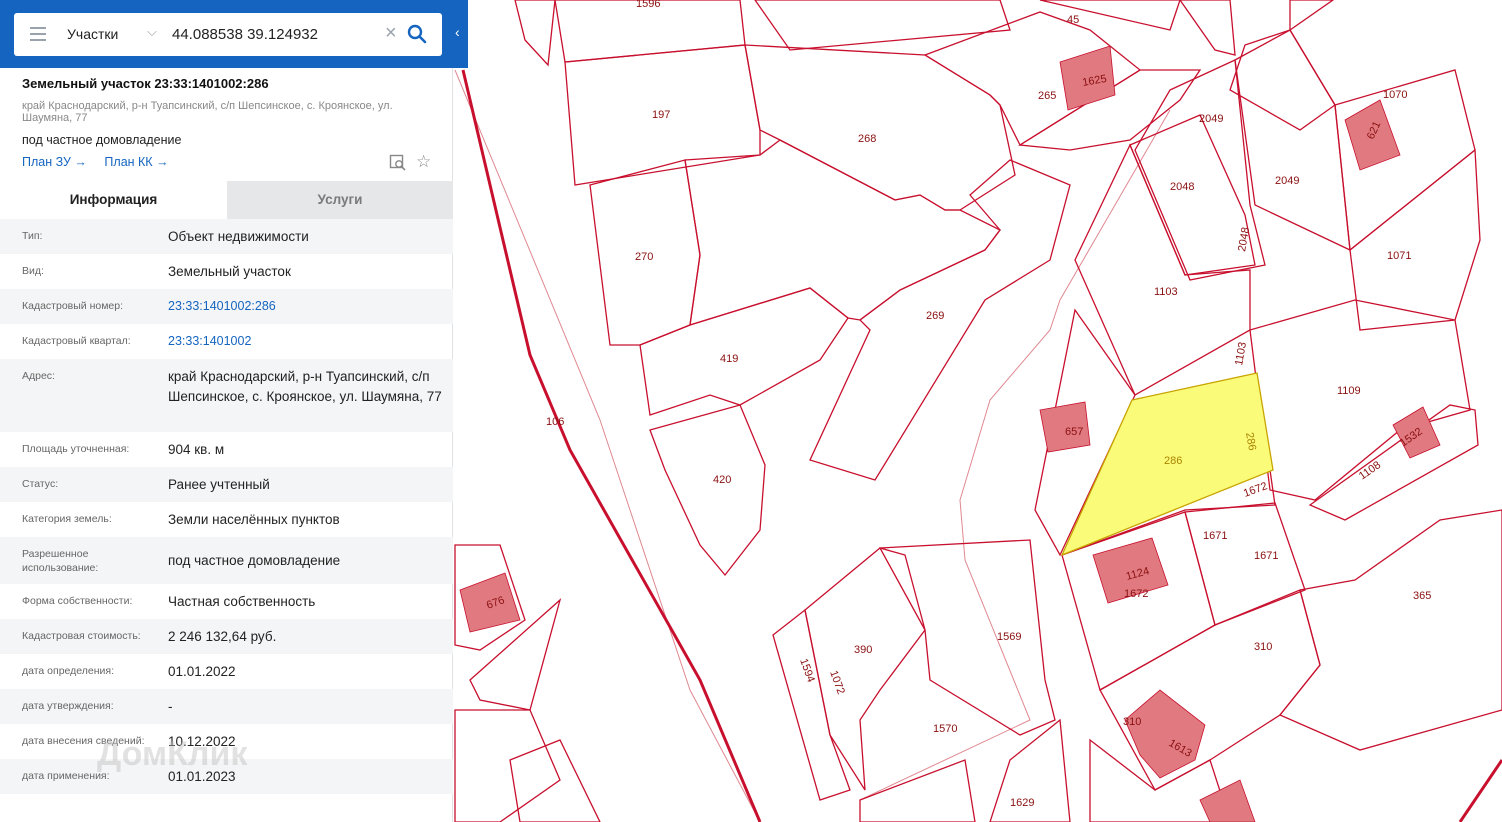  I want to click on info-key: Разрешенное использование:, so click(60, 561).